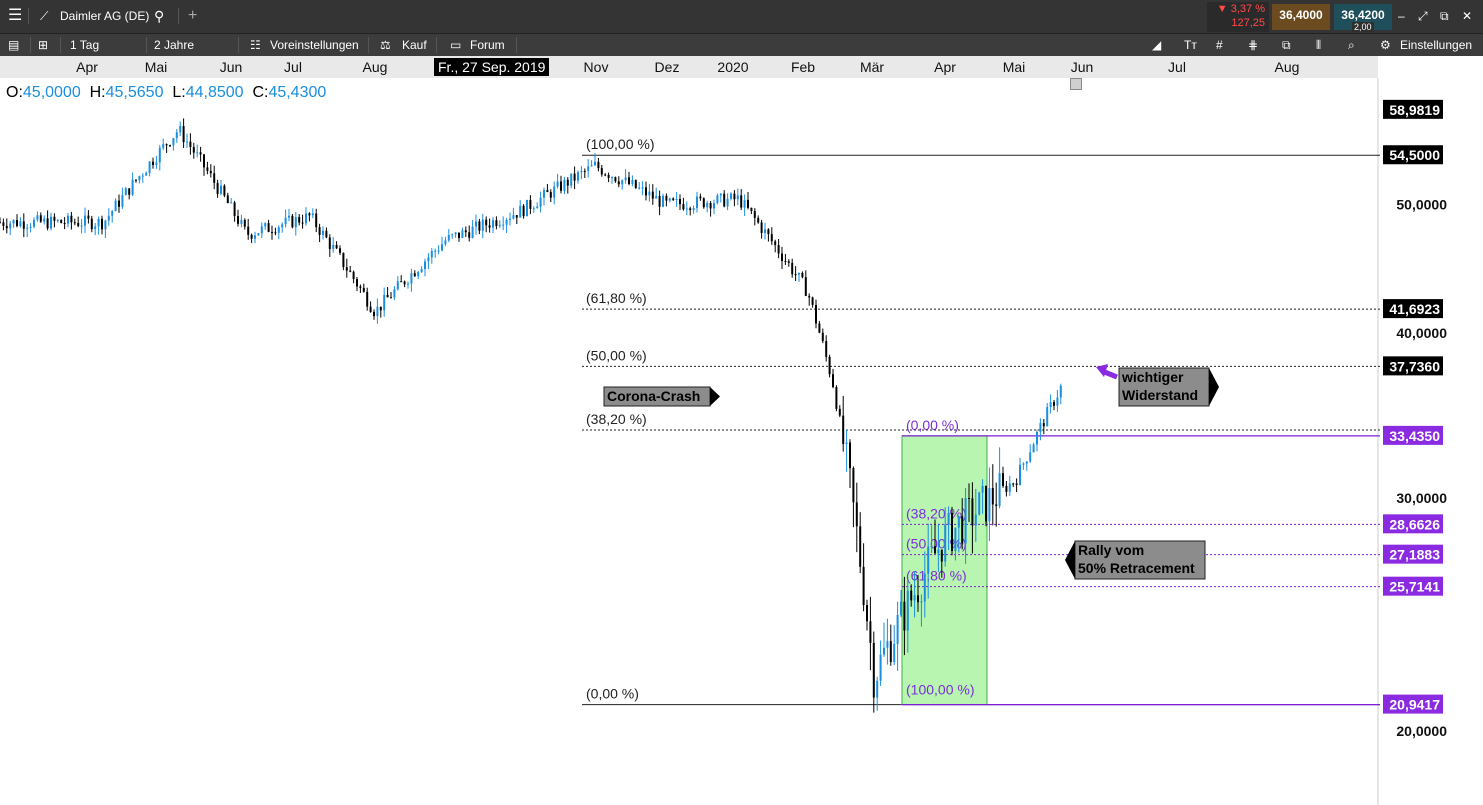 The width and height of the screenshot is (1483, 805). What do you see at coordinates (414, 45) in the screenshot?
I see `buy-button: Kauf` at bounding box center [414, 45].